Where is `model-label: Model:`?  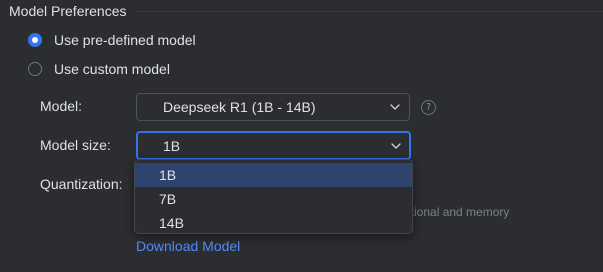 model-label: Model: is located at coordinates (61, 106).